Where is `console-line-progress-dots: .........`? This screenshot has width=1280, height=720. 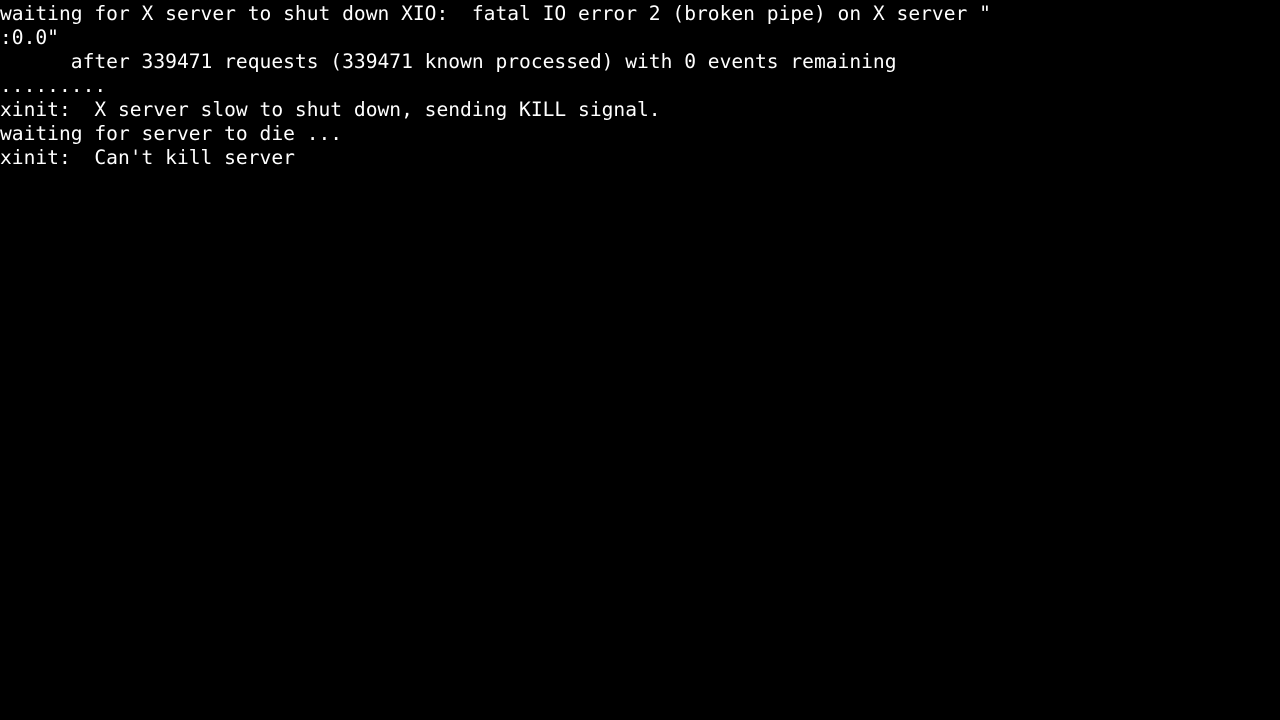 console-line-progress-dots: ......... is located at coordinates (53, 85).